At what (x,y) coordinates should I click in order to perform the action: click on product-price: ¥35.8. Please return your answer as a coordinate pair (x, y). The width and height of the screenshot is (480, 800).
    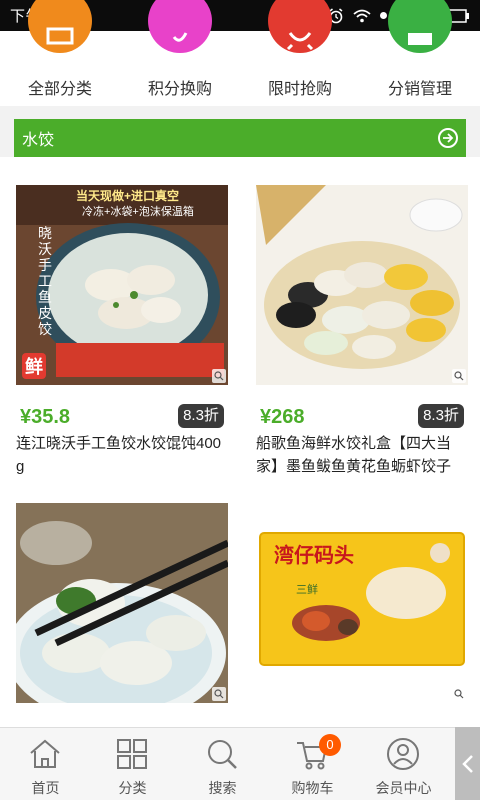
    Looking at the image, I should click on (45, 417).